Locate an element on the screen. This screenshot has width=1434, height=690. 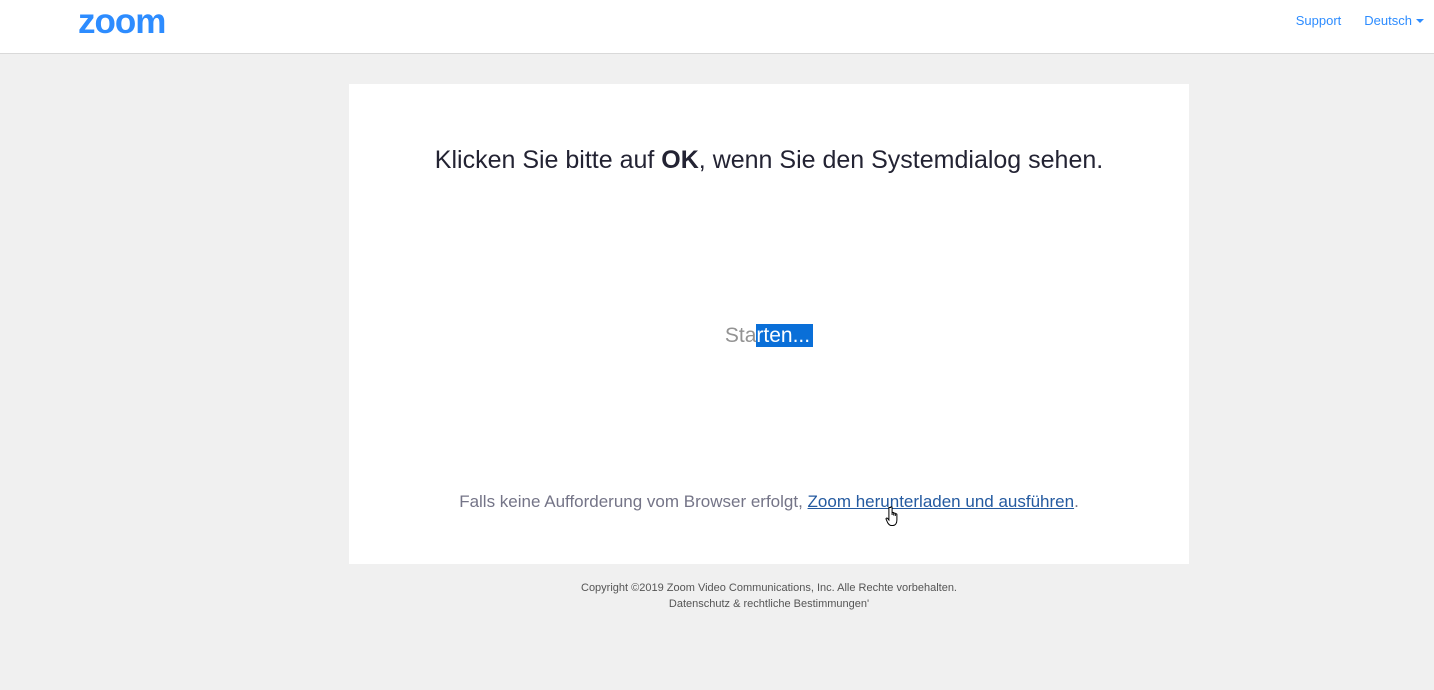
headline-ok: OK is located at coordinates (680, 160).